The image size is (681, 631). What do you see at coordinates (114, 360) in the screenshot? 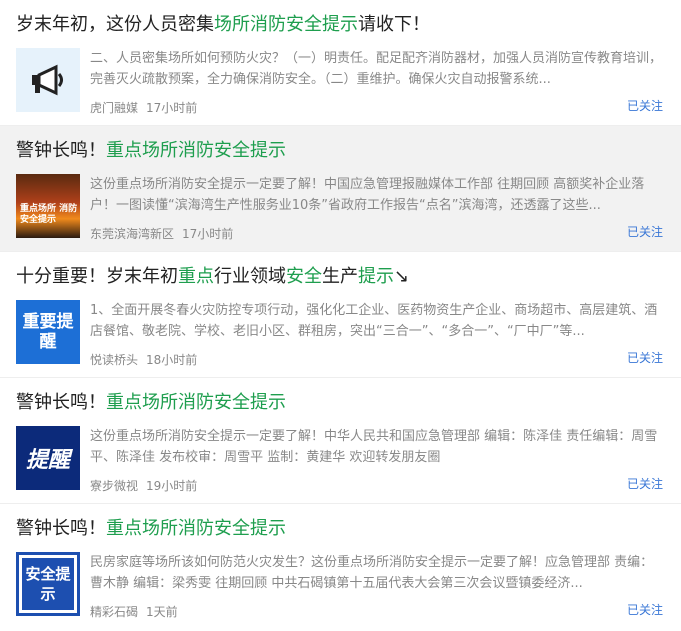
I see `item-source: 悦读桥头` at bounding box center [114, 360].